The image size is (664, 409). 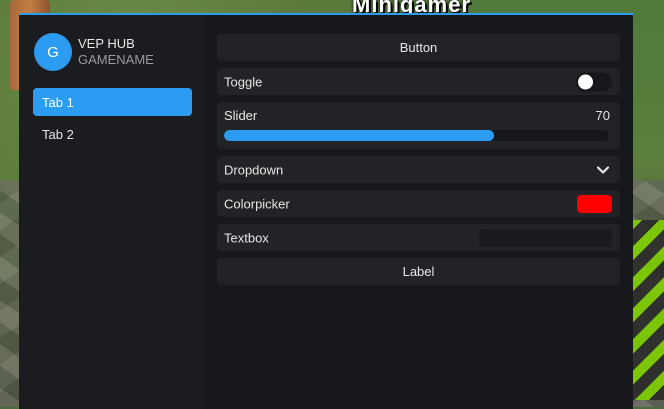 I want to click on main-button-label: Button, so click(x=418, y=47).